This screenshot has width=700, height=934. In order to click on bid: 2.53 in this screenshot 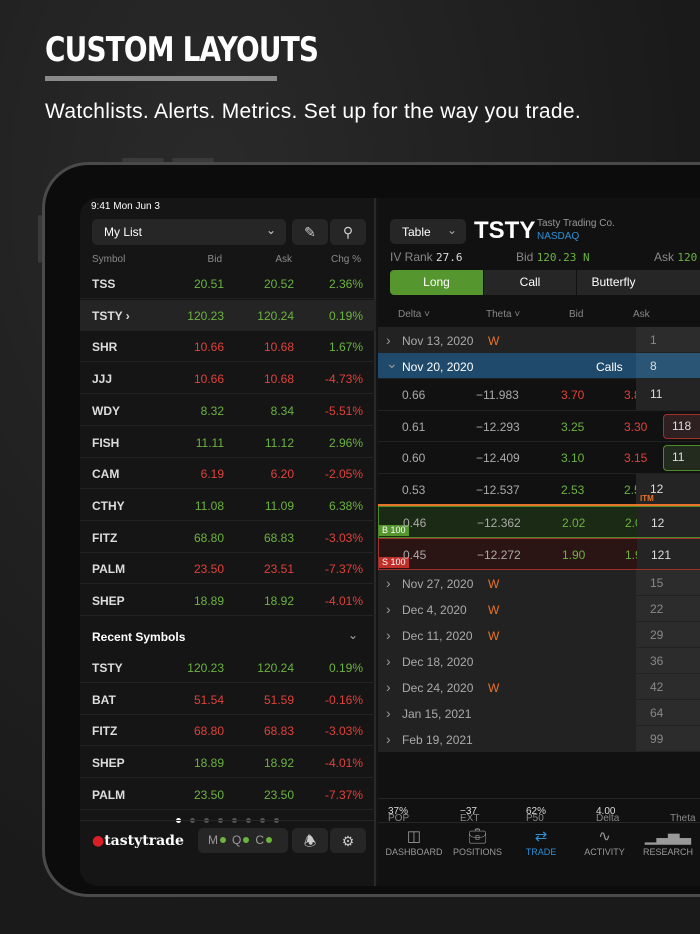, I will do `click(572, 490)`.